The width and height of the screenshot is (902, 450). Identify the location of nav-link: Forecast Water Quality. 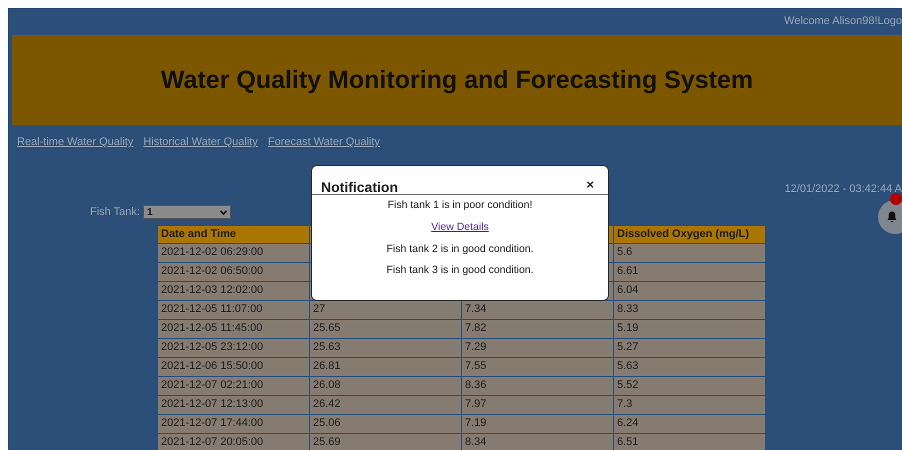
(324, 142).